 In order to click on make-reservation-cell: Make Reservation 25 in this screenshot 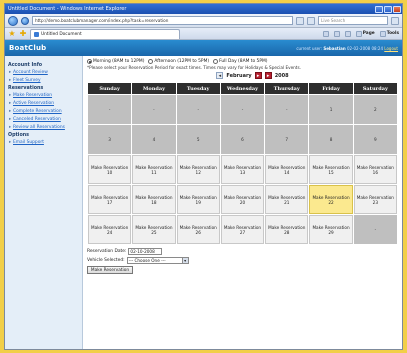, I will do `click(154, 229)`.